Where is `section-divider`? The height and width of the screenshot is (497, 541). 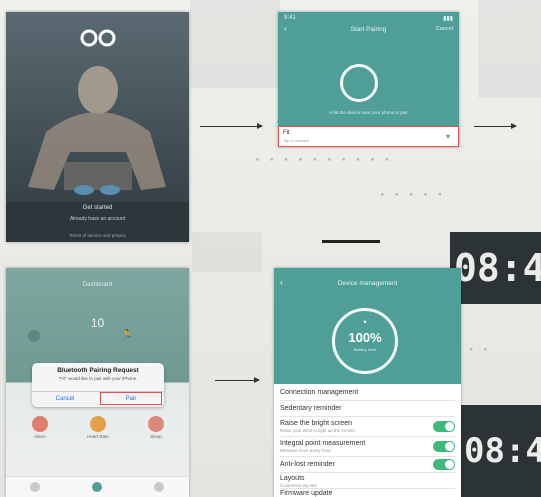
section-divider is located at coordinates (351, 241).